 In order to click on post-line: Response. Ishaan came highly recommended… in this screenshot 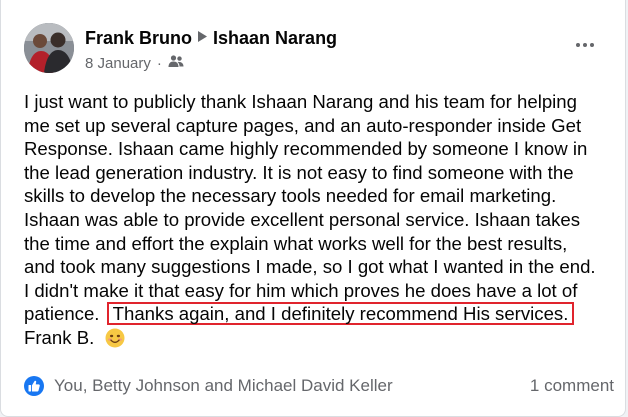, I will do `click(306, 149)`.